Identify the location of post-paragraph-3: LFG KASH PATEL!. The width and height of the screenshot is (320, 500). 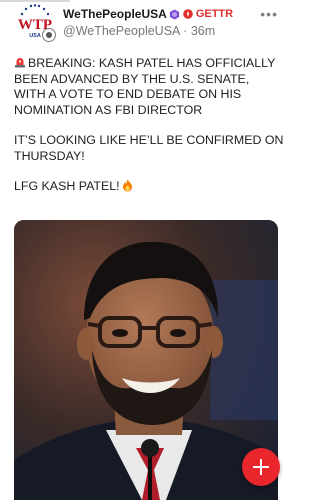
(149, 187).